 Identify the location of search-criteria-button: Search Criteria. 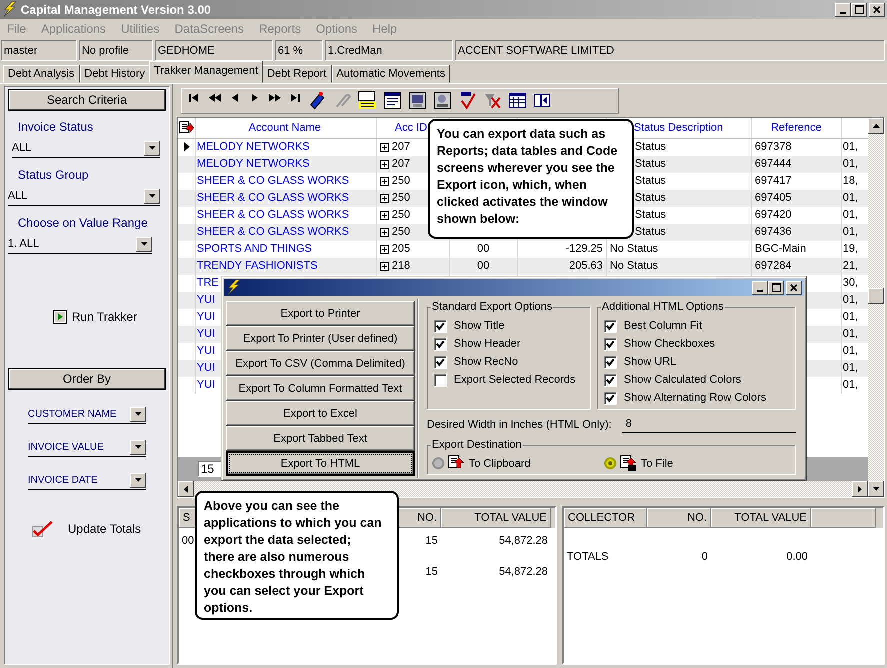
(87, 100).